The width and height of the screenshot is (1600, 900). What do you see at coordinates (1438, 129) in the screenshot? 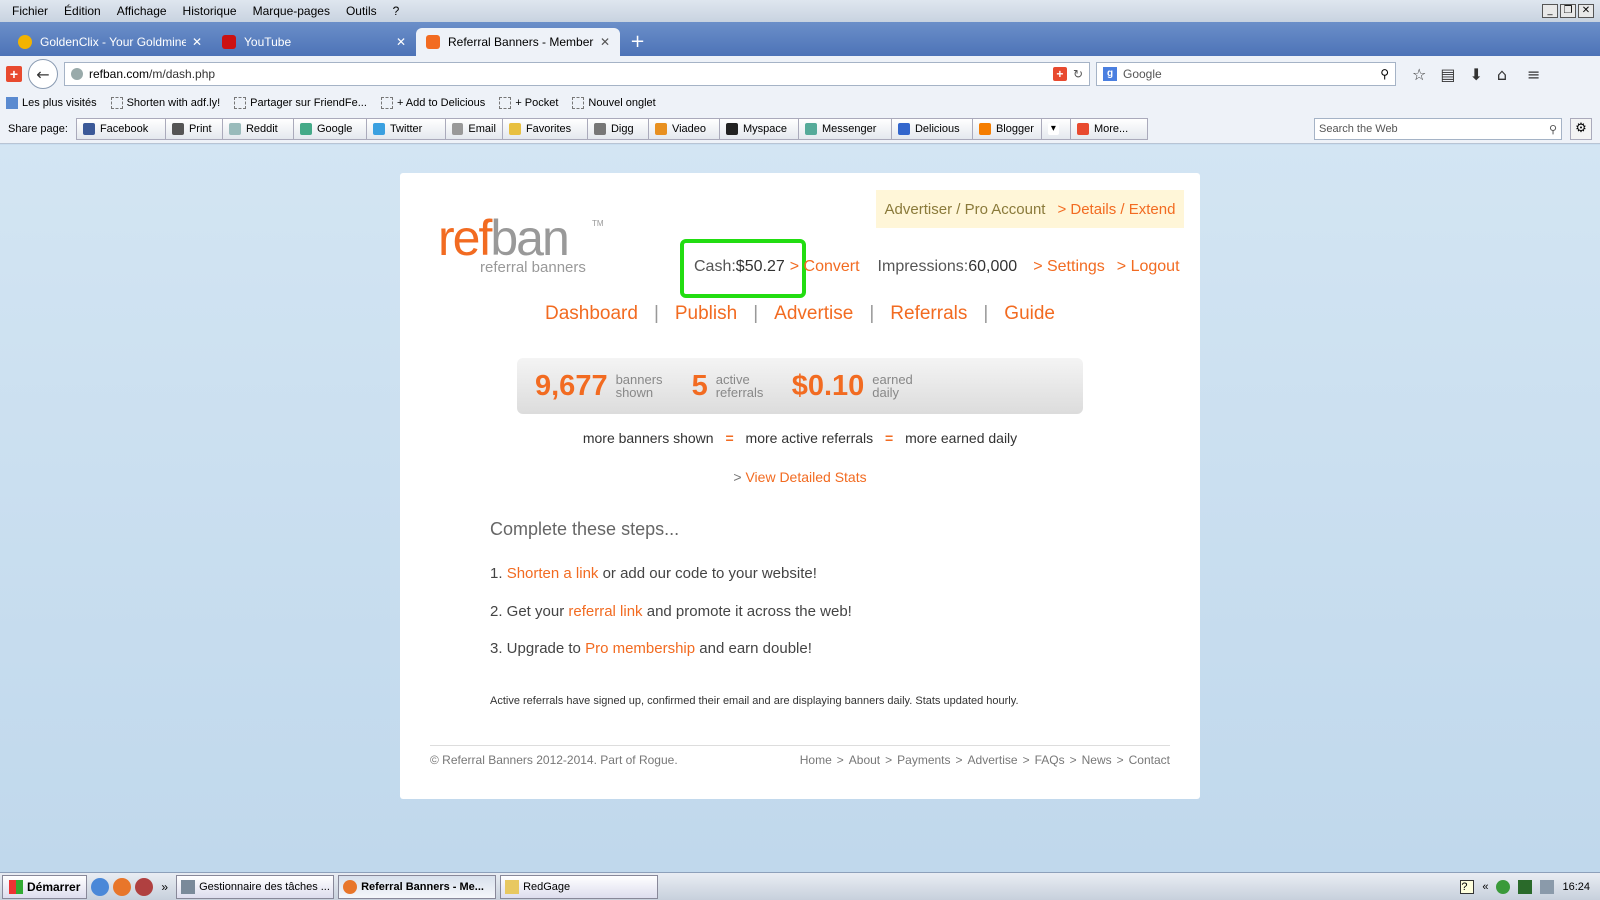
I see `web-search-input: Search the Web ⚲` at bounding box center [1438, 129].